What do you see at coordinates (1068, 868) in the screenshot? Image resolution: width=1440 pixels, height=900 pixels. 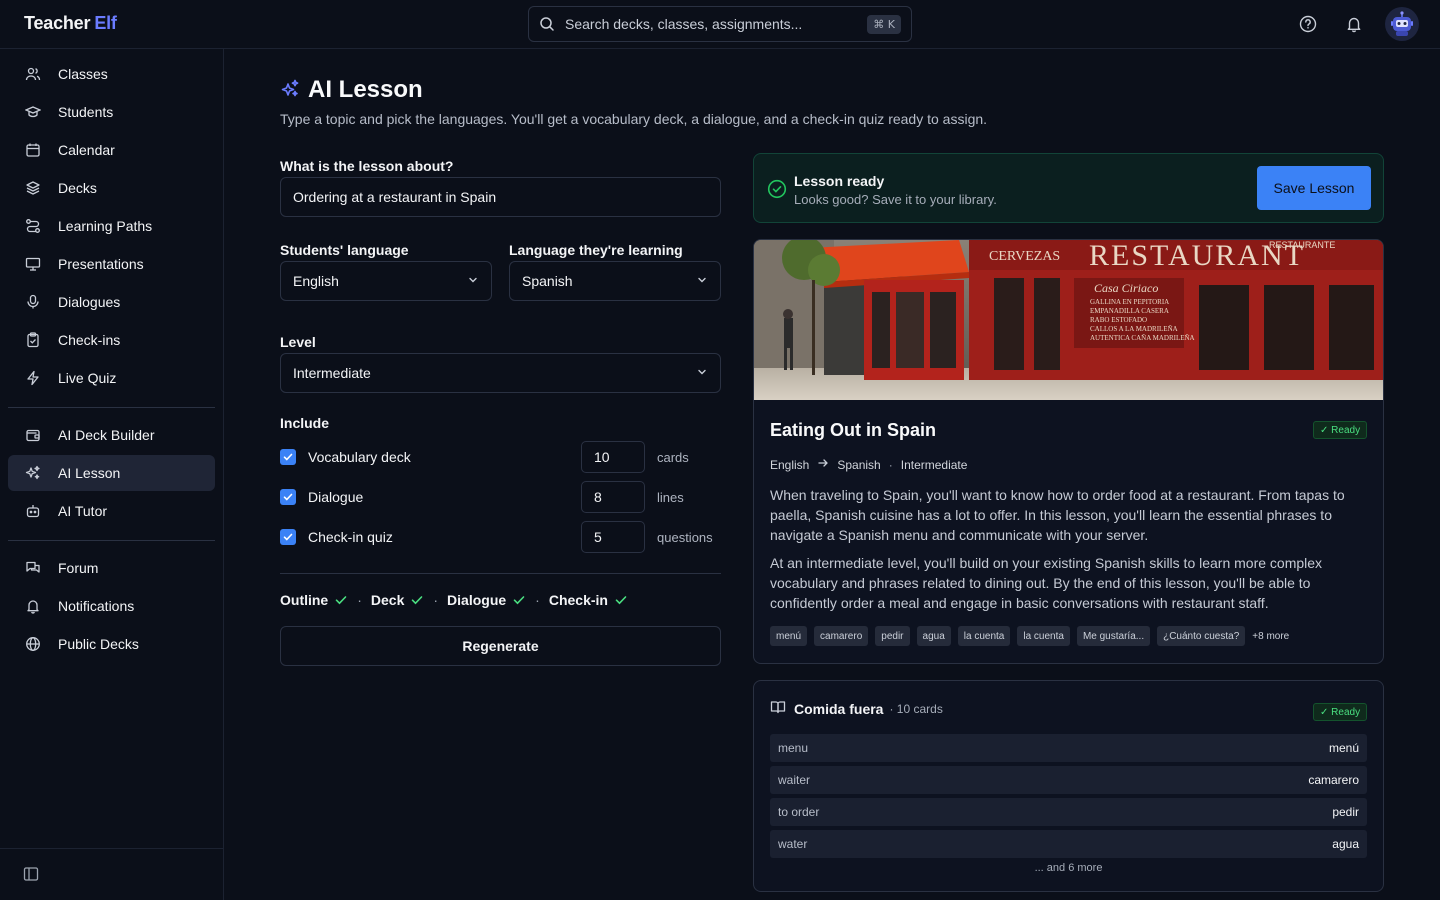 I see `more-cards: ... and 6 more` at bounding box center [1068, 868].